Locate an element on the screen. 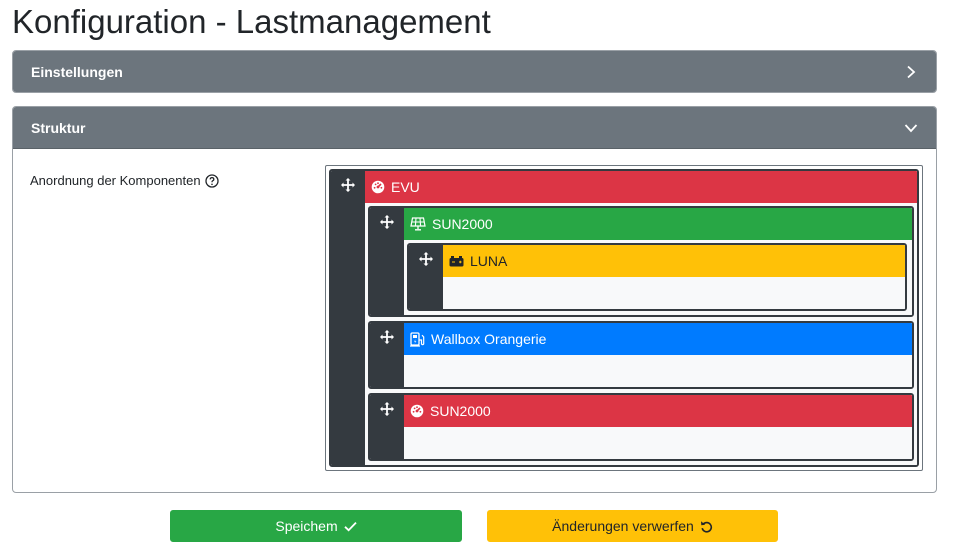 The height and width of the screenshot is (553, 953). chevron-right-icon is located at coordinates (911, 72).